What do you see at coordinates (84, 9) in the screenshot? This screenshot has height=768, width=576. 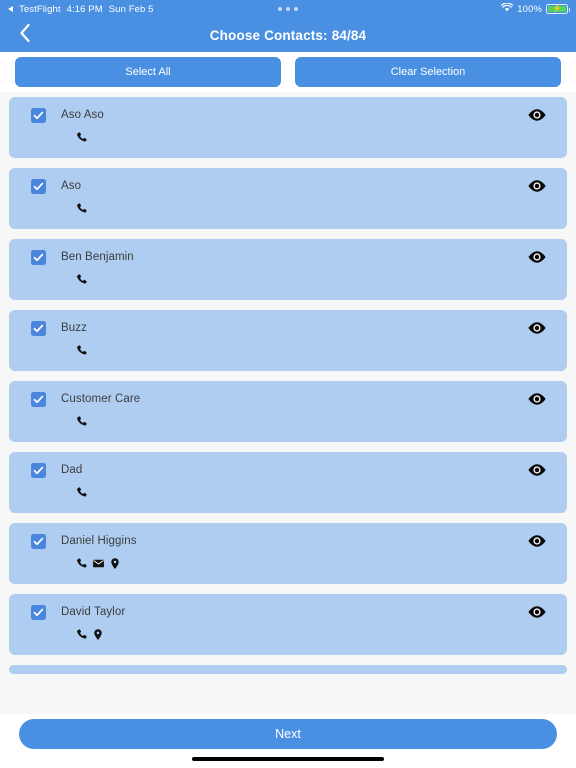 I see `status-bar-time: 4:16 PM` at bounding box center [84, 9].